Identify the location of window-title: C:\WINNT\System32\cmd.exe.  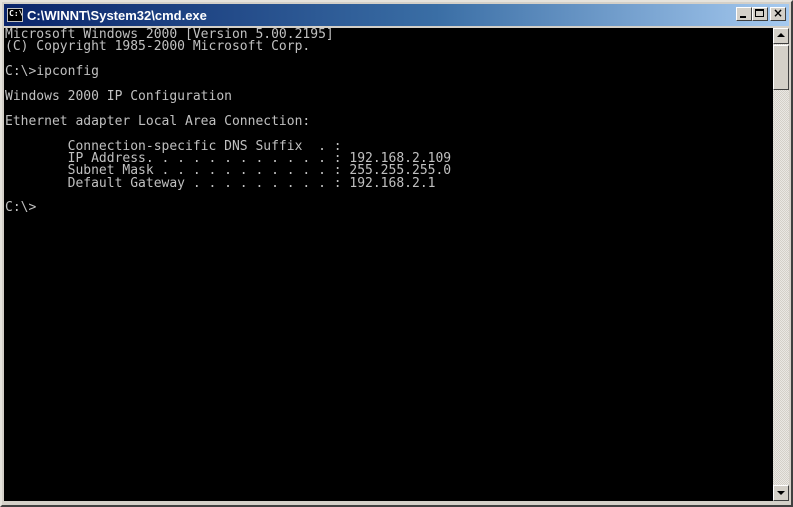
(117, 15).